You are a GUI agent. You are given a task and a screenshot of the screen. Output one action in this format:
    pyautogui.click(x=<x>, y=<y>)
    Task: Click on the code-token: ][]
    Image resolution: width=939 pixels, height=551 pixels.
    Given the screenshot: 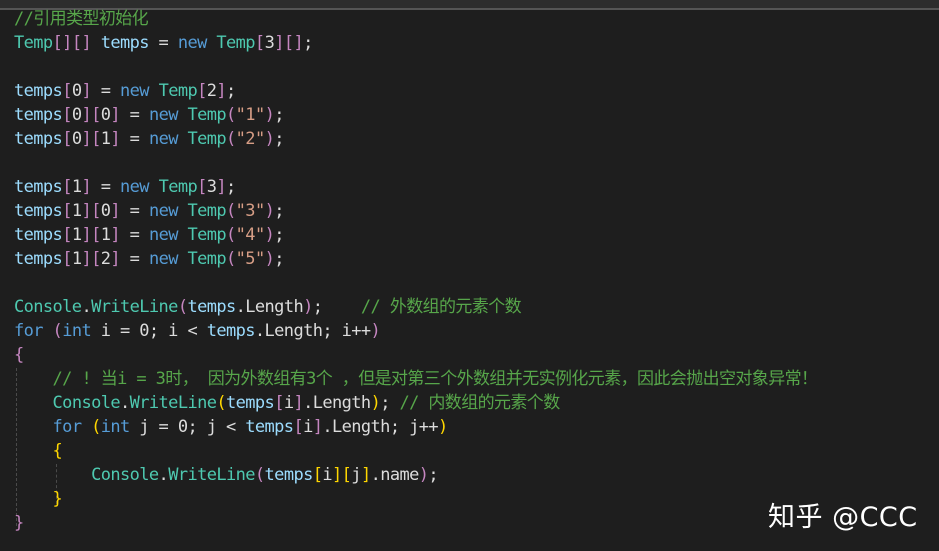 What is the action you would take?
    pyautogui.click(x=289, y=43)
    